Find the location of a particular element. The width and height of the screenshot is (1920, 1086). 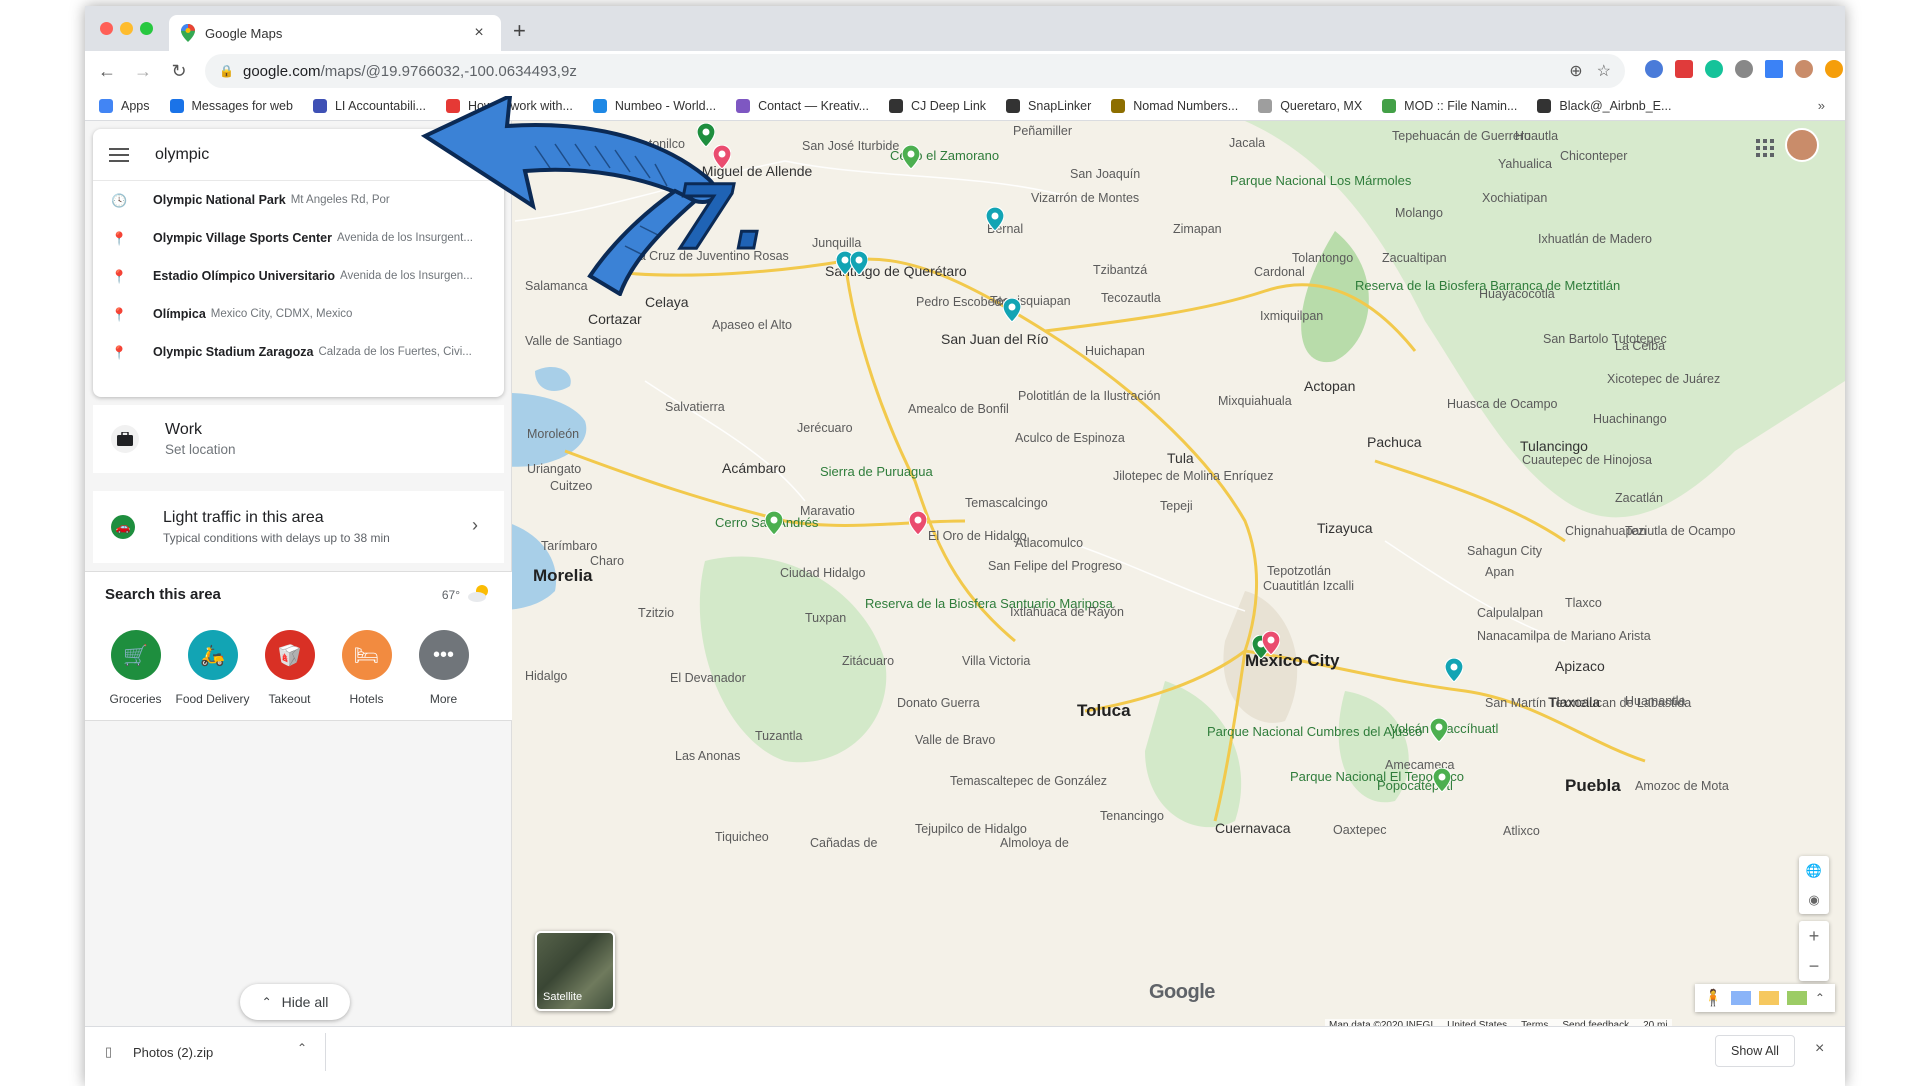

map-place-label: Atlacomulco is located at coordinates (1049, 543).